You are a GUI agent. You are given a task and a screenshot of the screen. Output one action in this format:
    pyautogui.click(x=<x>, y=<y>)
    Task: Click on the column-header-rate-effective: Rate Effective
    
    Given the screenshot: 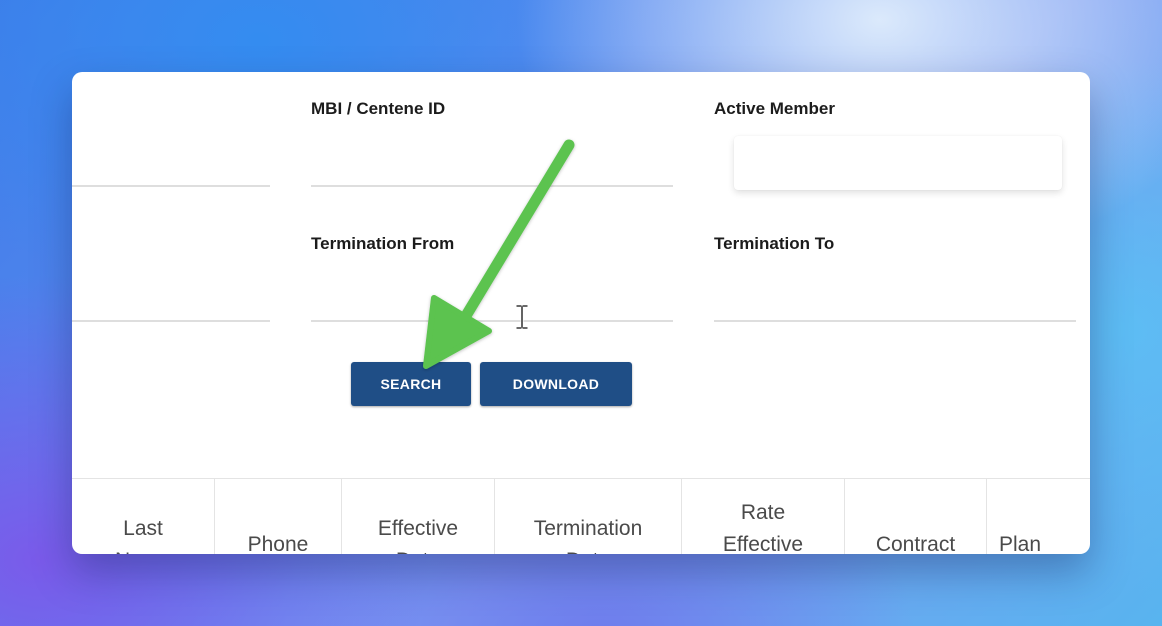 What is the action you would take?
    pyautogui.click(x=763, y=516)
    